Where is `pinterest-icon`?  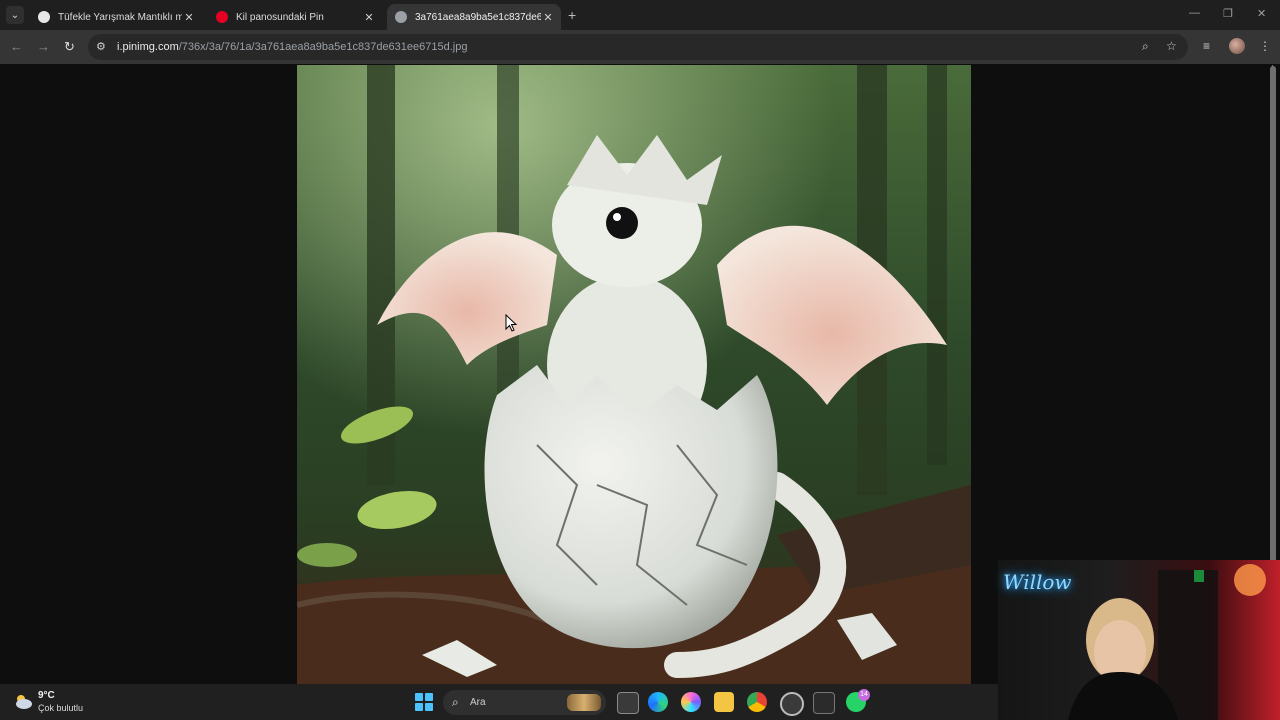
pinterest-icon is located at coordinates (222, 17).